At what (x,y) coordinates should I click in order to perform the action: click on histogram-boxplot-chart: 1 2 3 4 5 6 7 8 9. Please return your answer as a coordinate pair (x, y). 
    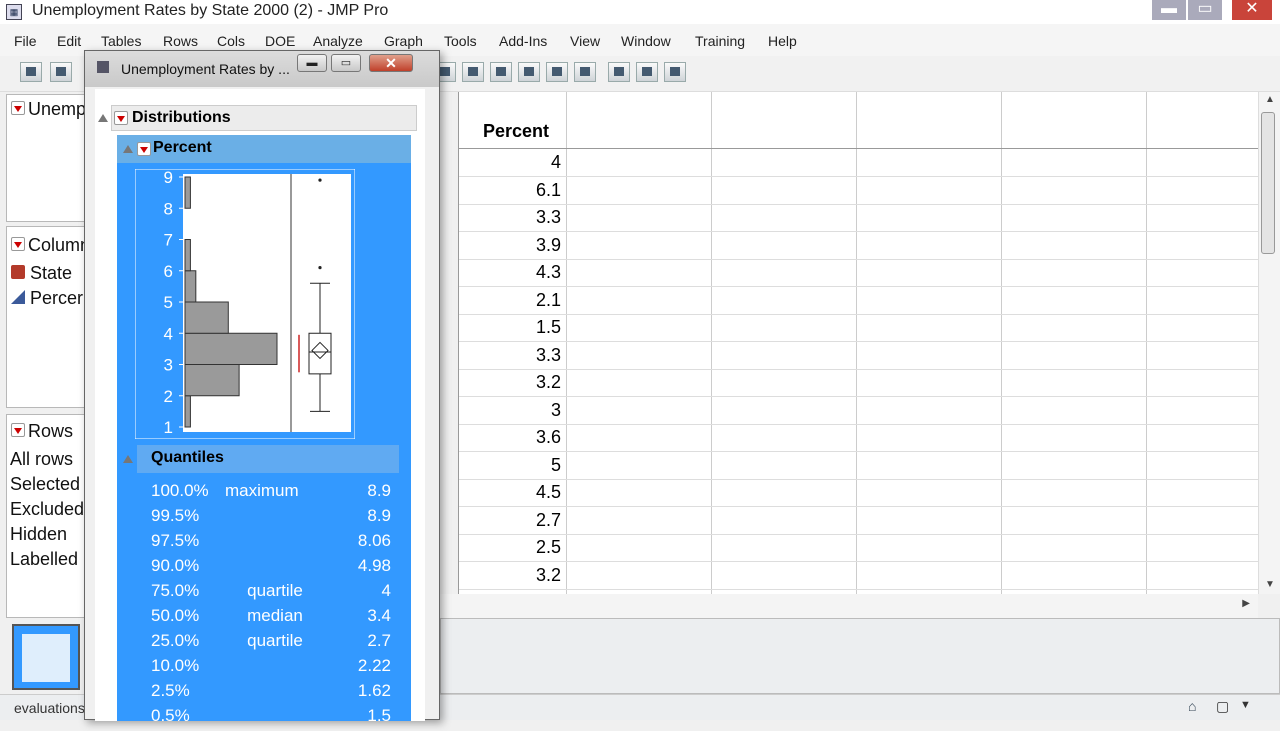
    Looking at the image, I should click on (245, 304).